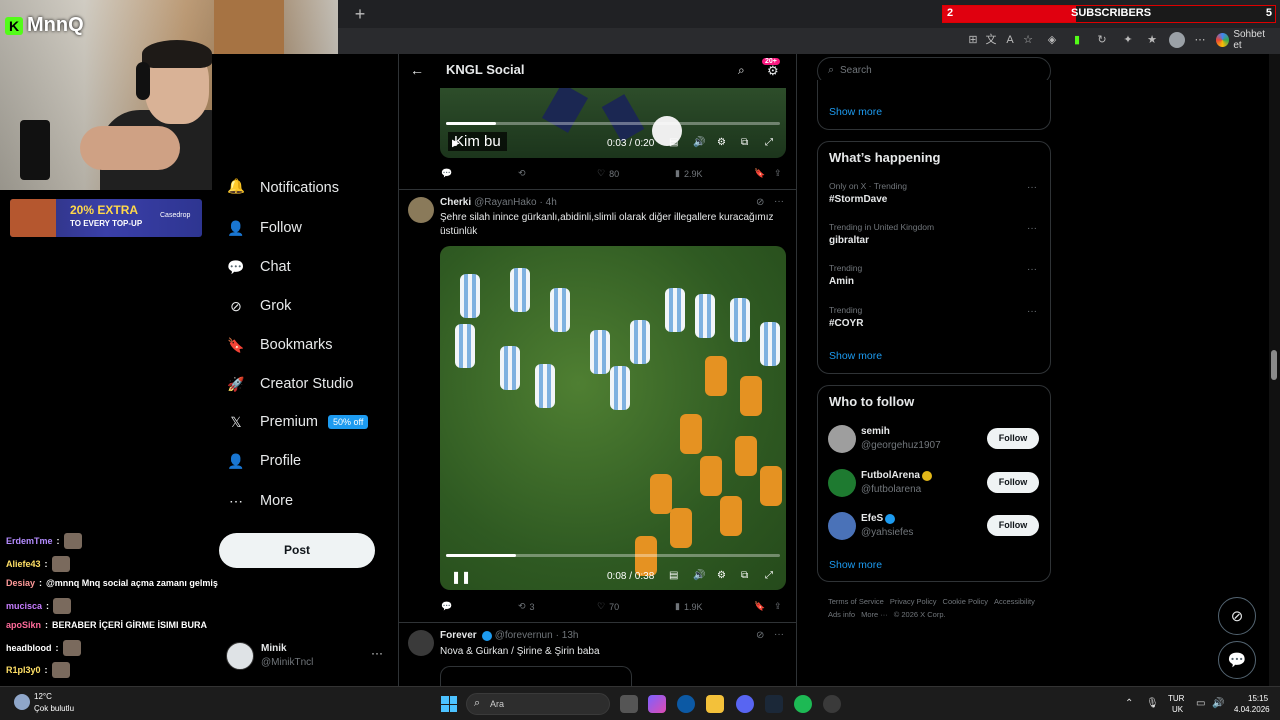 The image size is (1280, 720). Describe the element at coordinates (29, 541) in the screenshot. I see `chat-username: ErdemTme` at that location.